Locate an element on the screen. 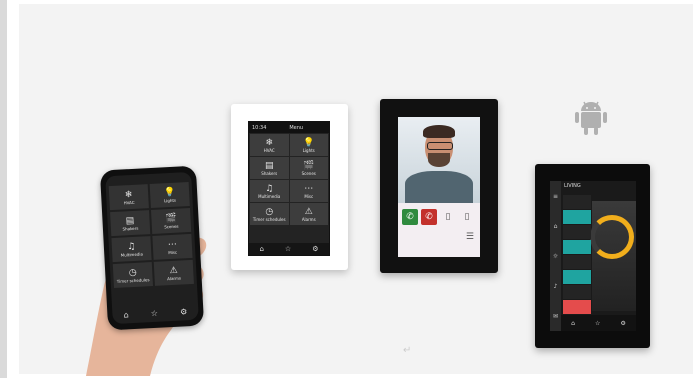  door-station-screen: ✆ ✆ ▯ ▯ ☰ is located at coordinates (439, 187).